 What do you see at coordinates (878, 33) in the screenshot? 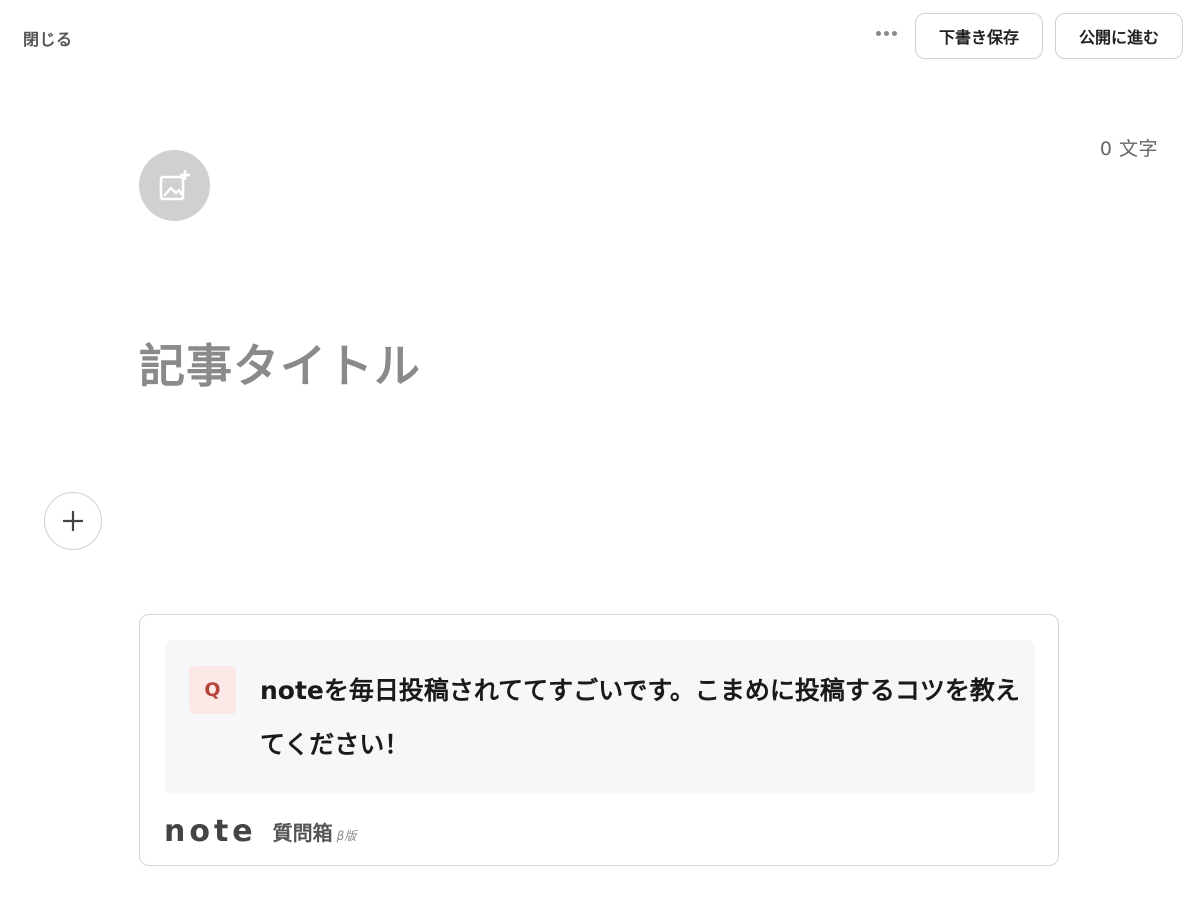
I see `more-horizontal-icon` at bounding box center [878, 33].